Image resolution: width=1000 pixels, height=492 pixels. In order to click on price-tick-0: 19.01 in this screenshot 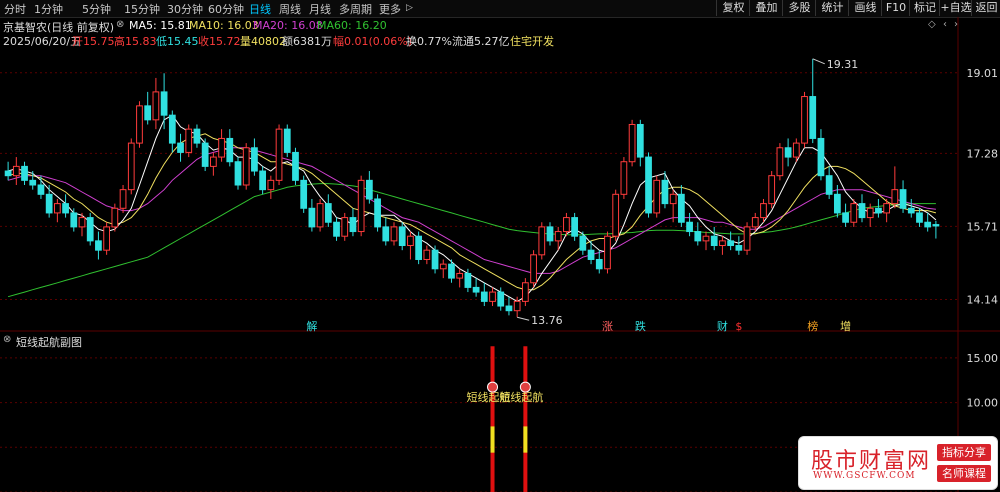, I will do `click(983, 73)`.